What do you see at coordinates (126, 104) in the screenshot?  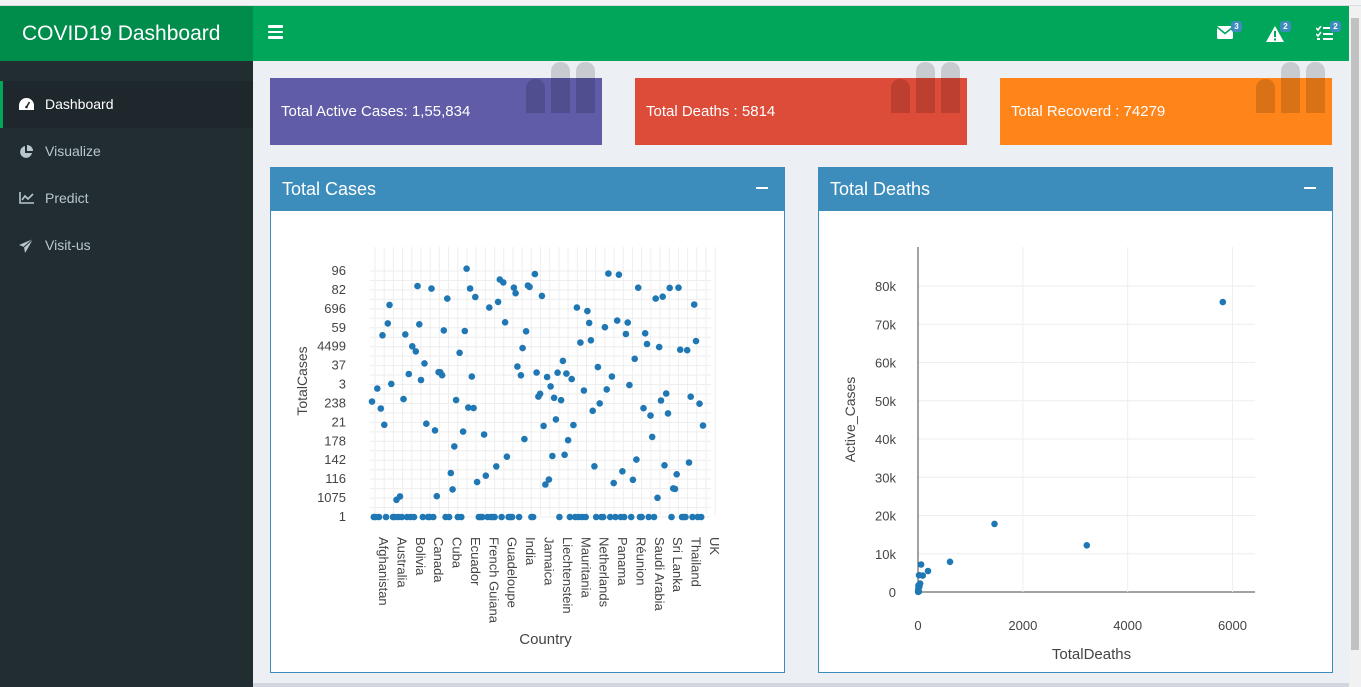 I see `sidebar-item-dashboard: Dashboard` at bounding box center [126, 104].